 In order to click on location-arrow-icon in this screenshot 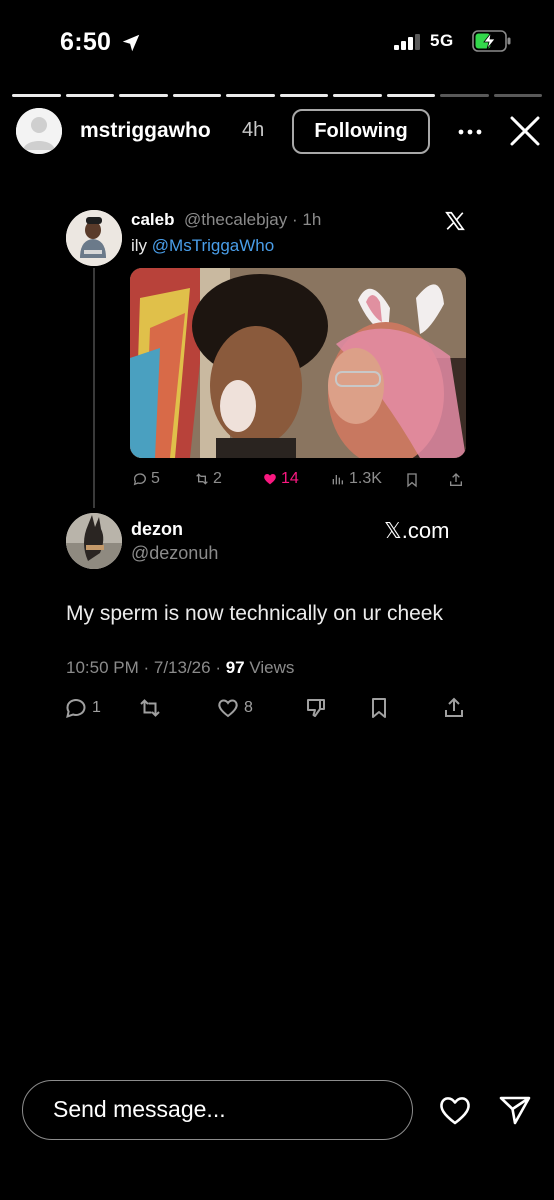, I will do `click(131, 43)`.